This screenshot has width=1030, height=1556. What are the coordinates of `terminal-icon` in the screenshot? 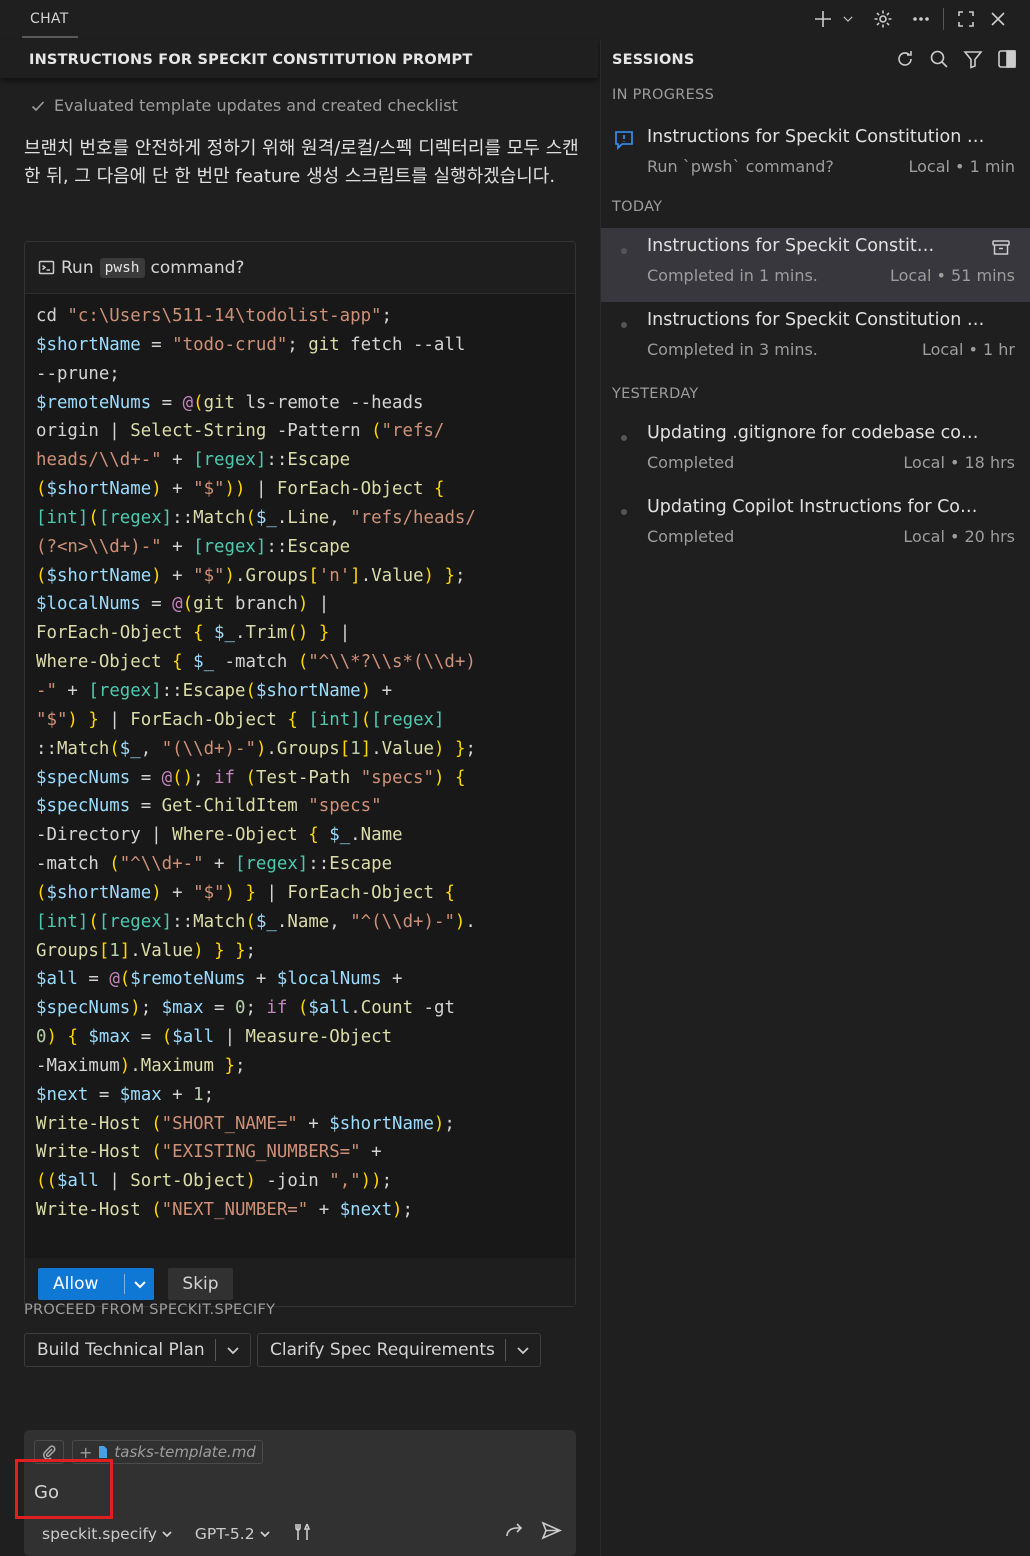 It's located at (46, 267).